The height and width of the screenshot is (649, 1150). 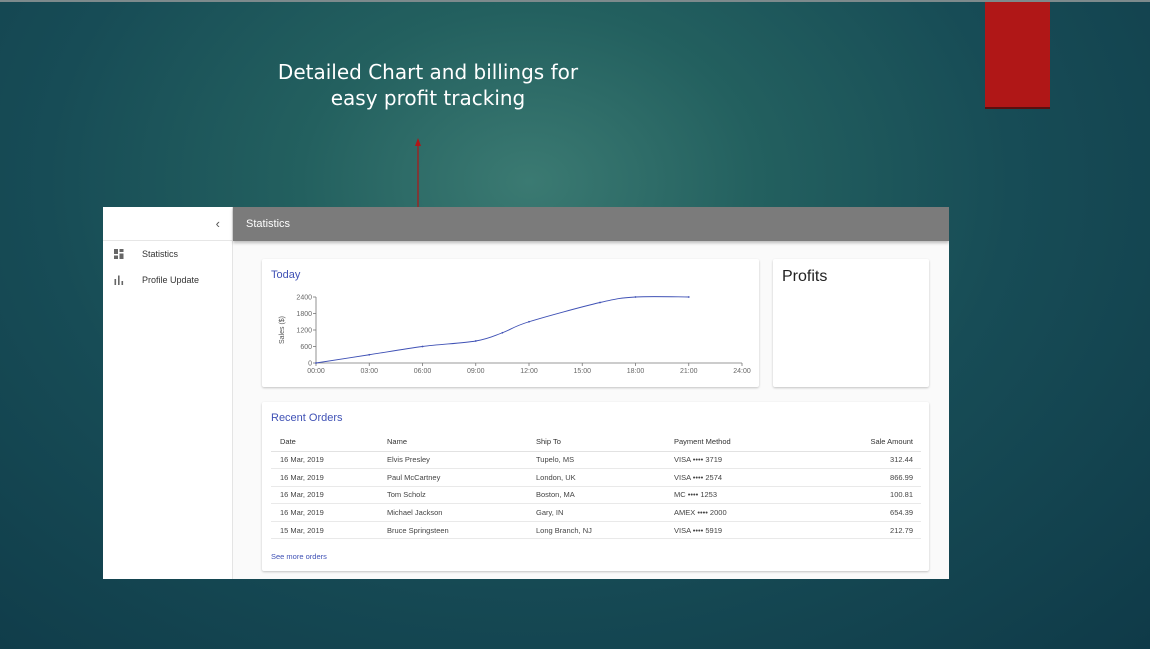 I want to click on order-amount: 654.39, so click(x=867, y=512).